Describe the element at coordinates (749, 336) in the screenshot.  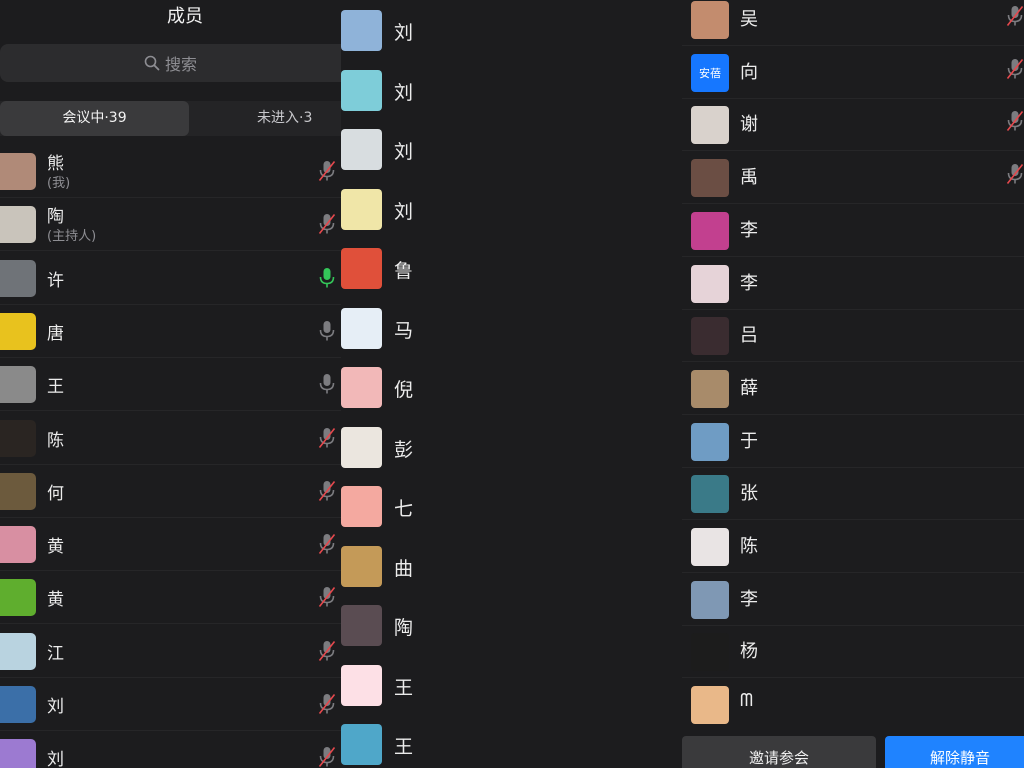
I see `member-name: 吕` at that location.